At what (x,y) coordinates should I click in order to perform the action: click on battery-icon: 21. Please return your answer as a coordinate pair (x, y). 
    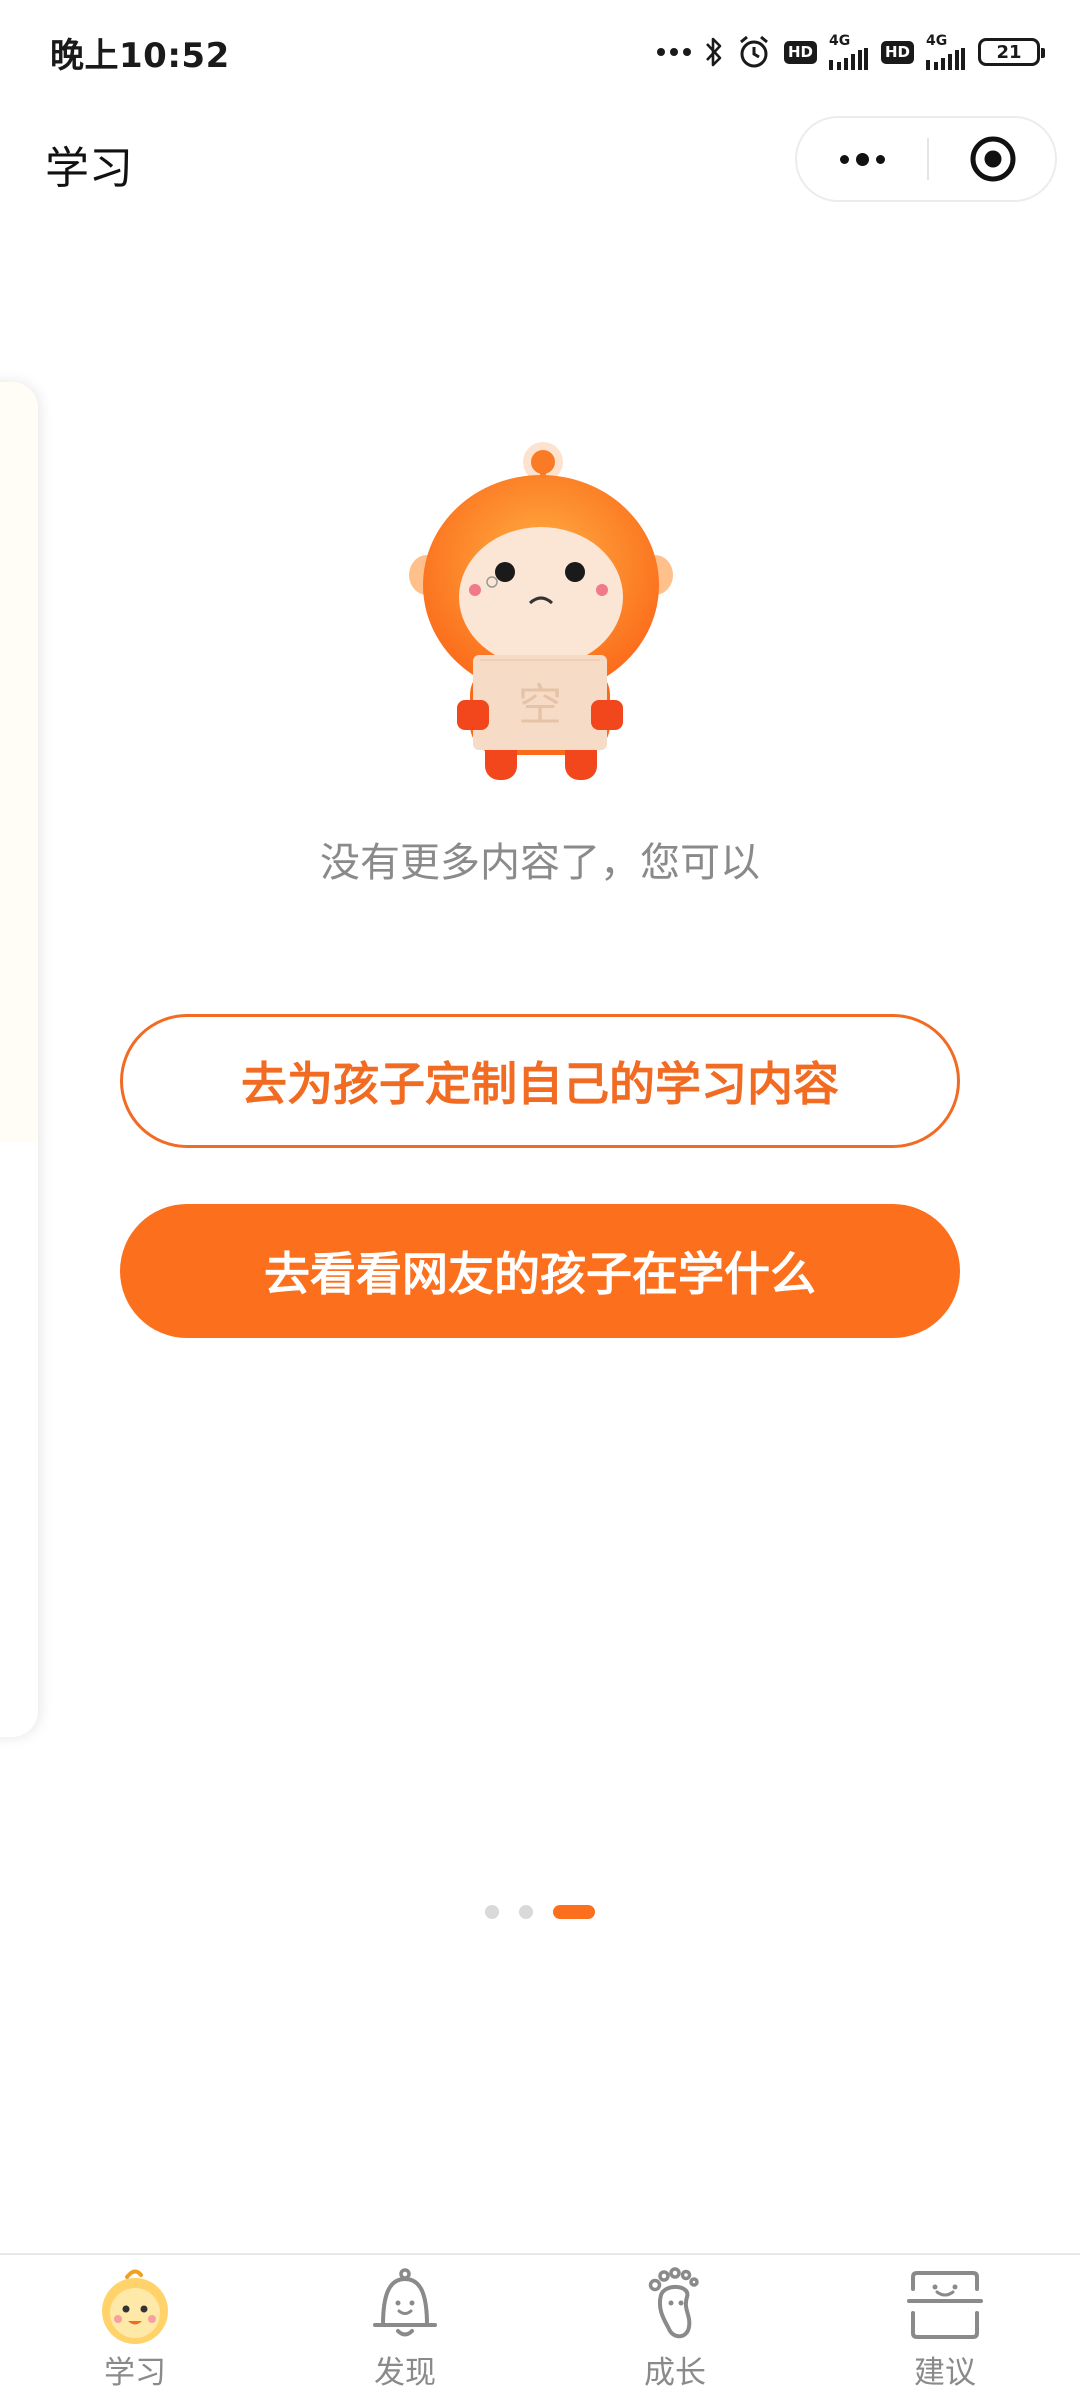
    Looking at the image, I should click on (1011, 52).